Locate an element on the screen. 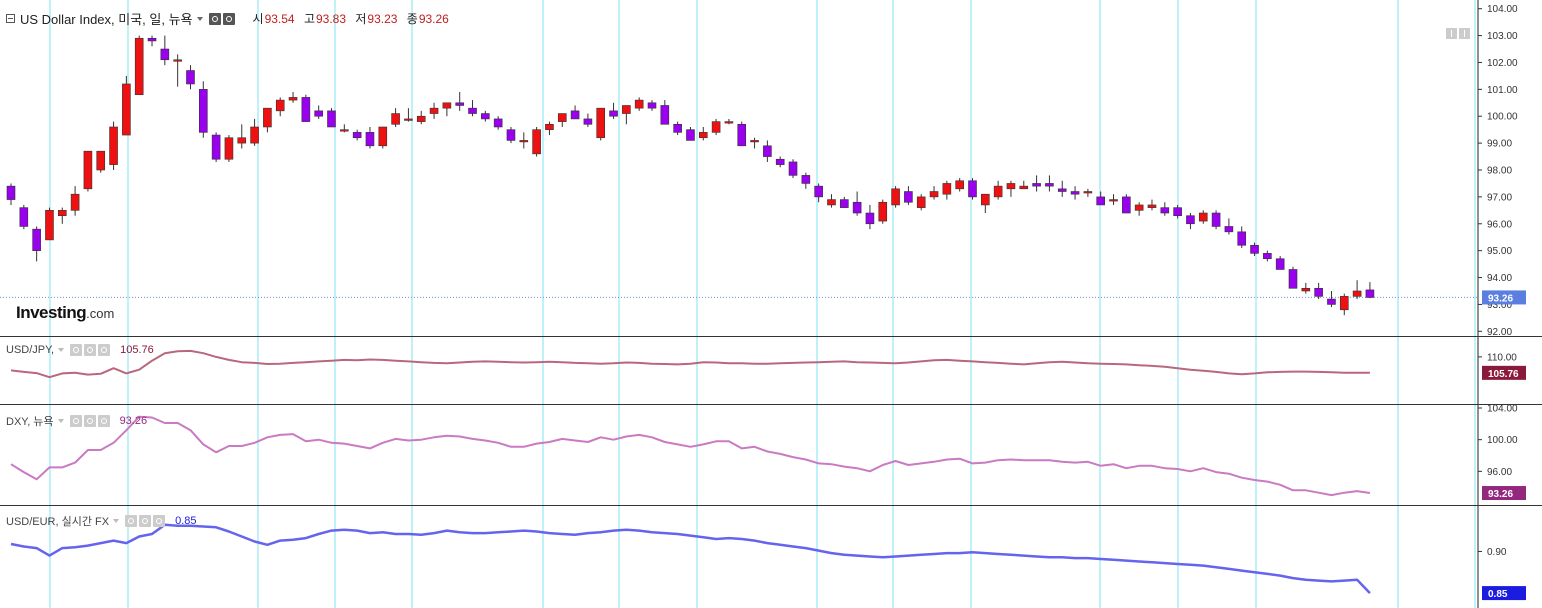 The height and width of the screenshot is (608, 1542). investing-logo: Investing.com is located at coordinates (65, 313).